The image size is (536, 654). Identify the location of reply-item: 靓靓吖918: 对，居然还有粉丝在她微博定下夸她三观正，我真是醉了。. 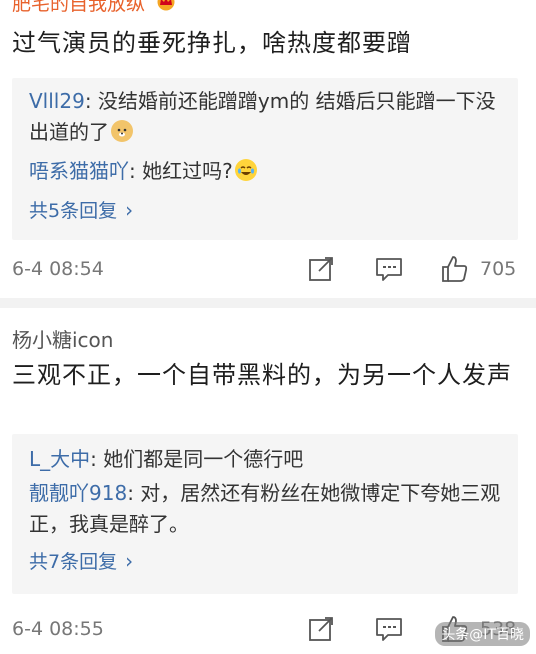
(269, 509).